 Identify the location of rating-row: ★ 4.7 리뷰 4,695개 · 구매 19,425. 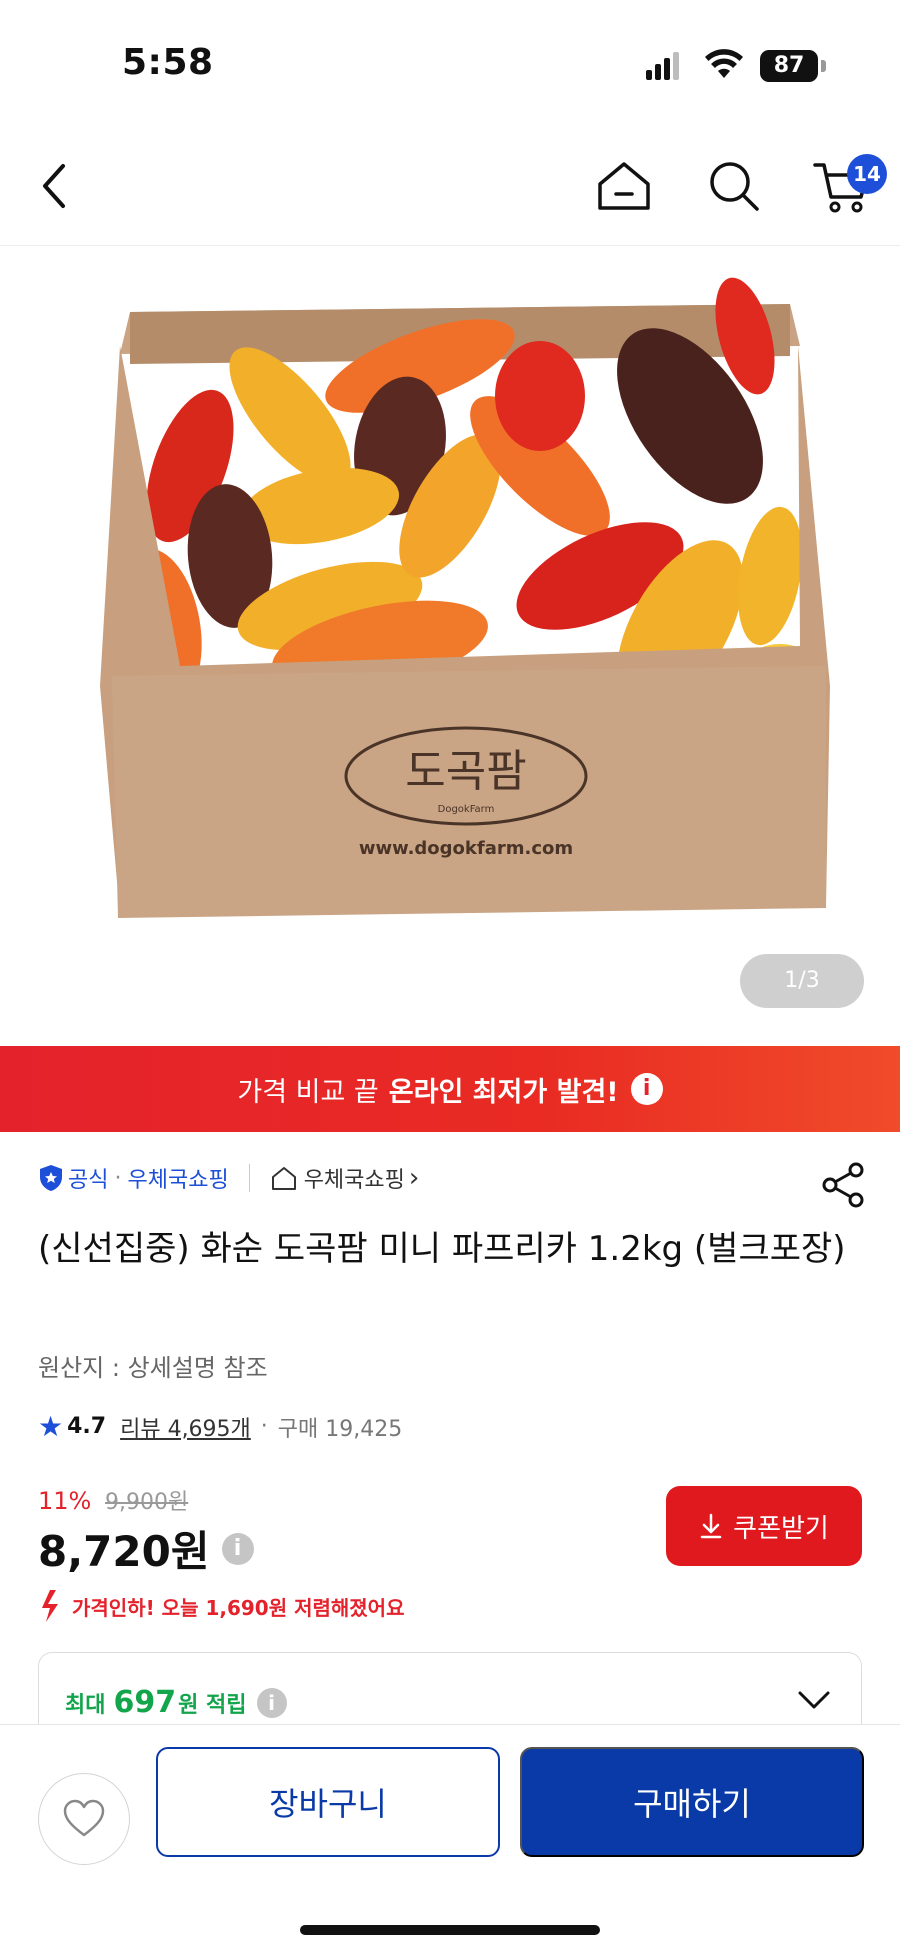
(220, 1426).